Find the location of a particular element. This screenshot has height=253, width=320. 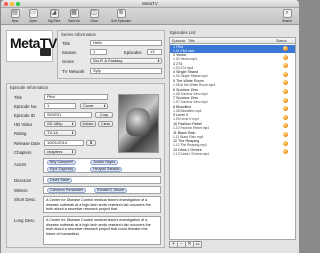

actor-token: Kyra Zagorsky is located at coordinates (62, 169).